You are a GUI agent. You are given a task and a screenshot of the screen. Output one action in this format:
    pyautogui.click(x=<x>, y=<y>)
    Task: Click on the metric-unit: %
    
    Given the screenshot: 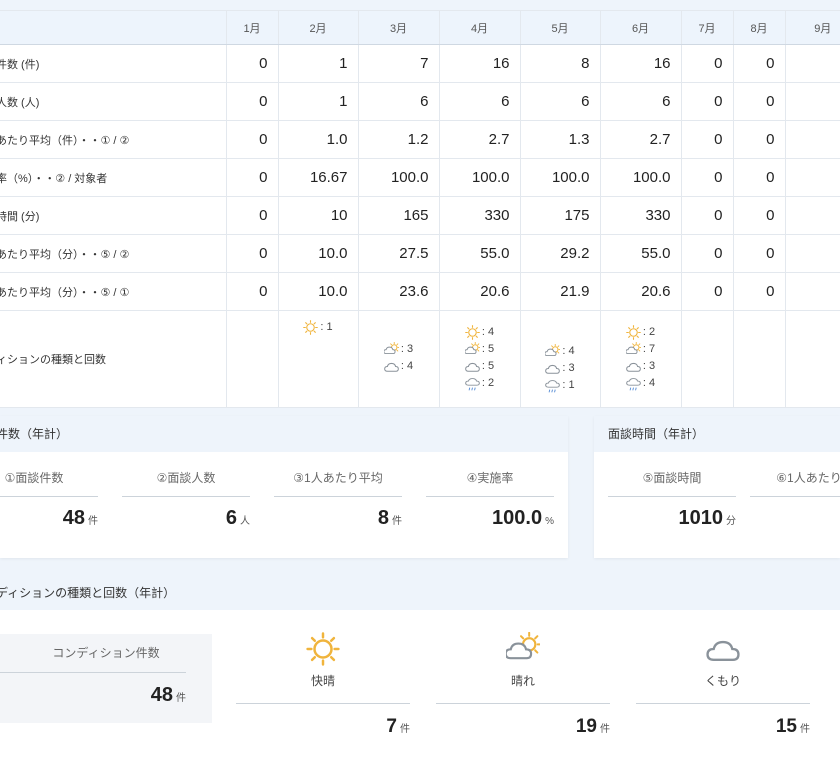 What is the action you would take?
    pyautogui.click(x=549, y=521)
    